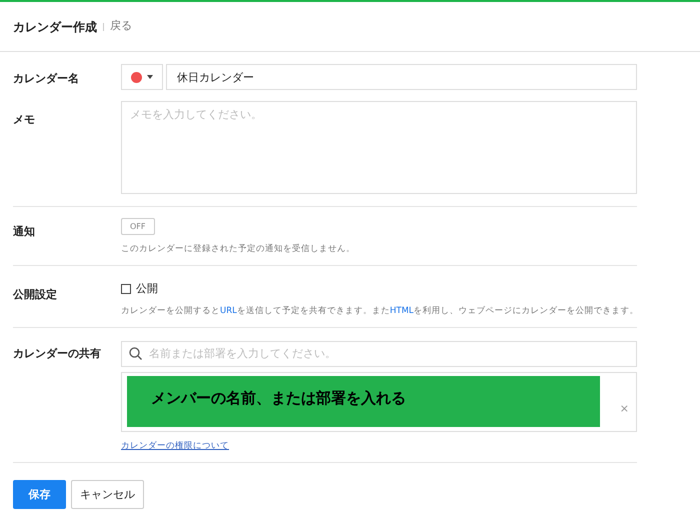  What do you see at coordinates (142, 77) in the screenshot?
I see `color-picker` at bounding box center [142, 77].